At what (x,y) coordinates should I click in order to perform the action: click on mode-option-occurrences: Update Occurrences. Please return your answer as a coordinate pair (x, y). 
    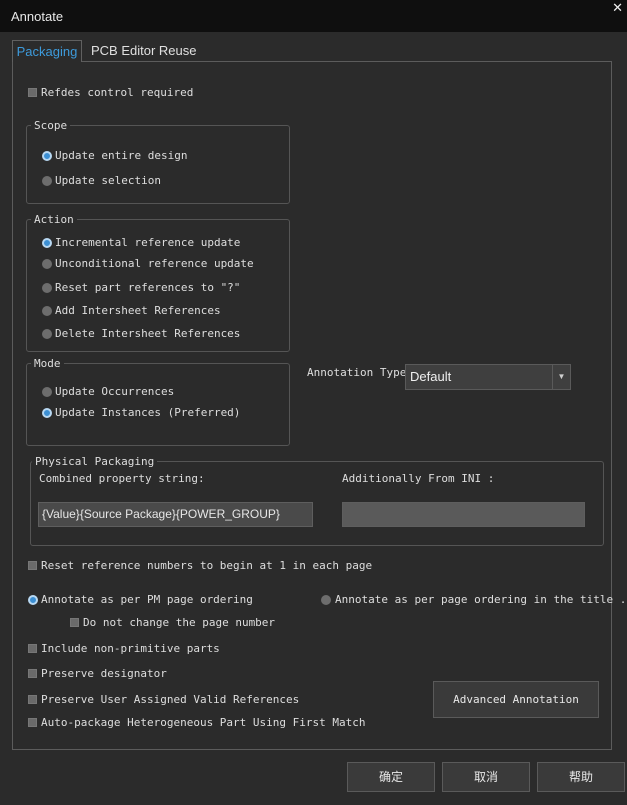
    Looking at the image, I should click on (115, 391).